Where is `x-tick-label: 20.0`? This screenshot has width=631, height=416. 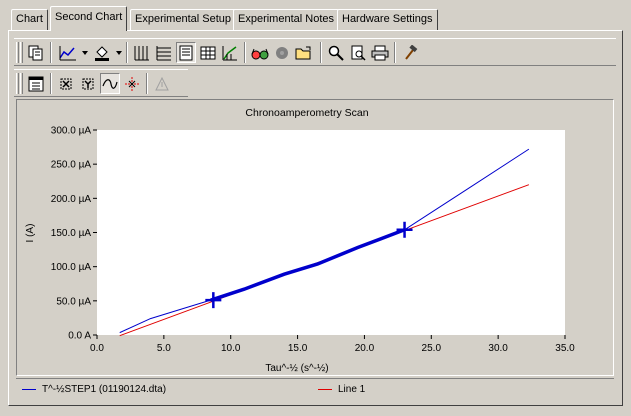 x-tick-label: 20.0 is located at coordinates (365, 348).